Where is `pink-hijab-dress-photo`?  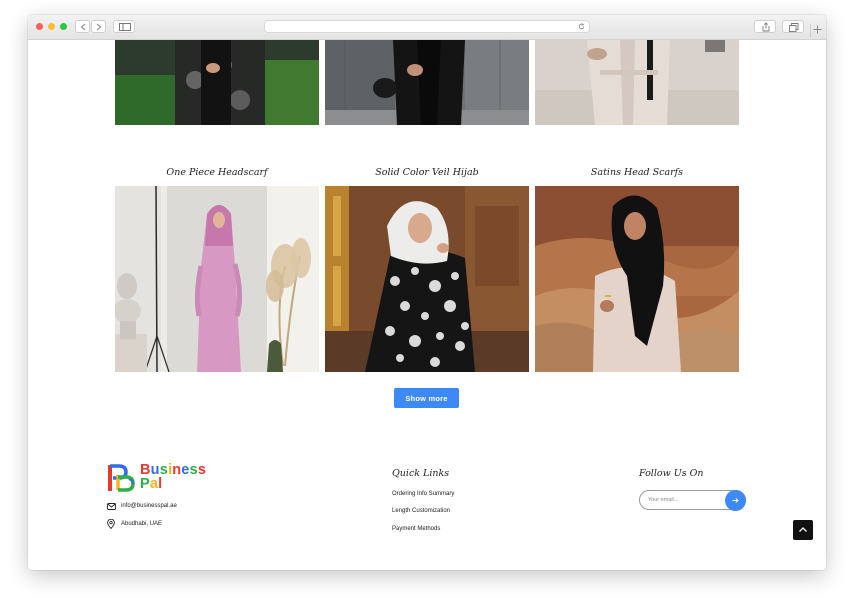 pink-hijab-dress-photo is located at coordinates (217, 279).